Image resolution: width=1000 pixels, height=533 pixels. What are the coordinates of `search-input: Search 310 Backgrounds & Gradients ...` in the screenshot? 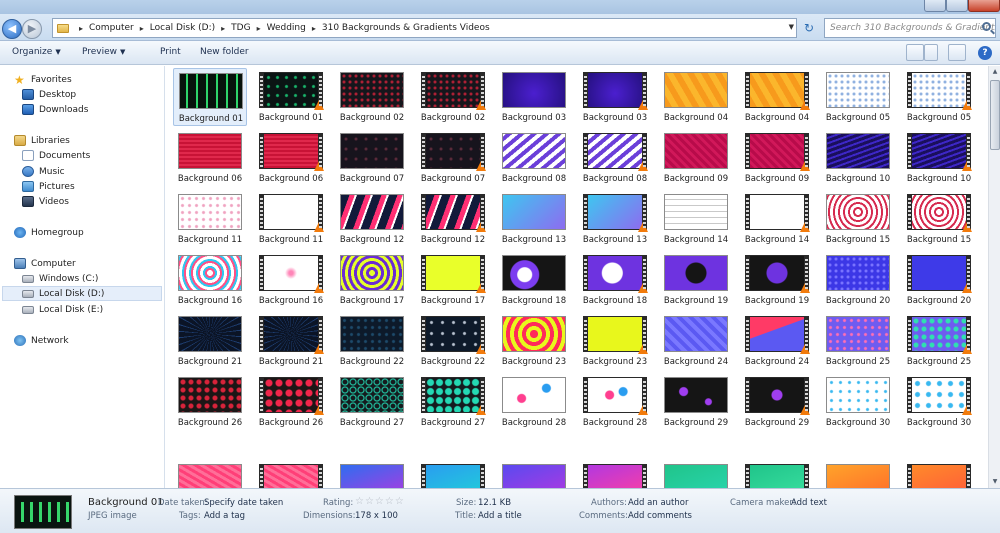 It's located at (910, 28).